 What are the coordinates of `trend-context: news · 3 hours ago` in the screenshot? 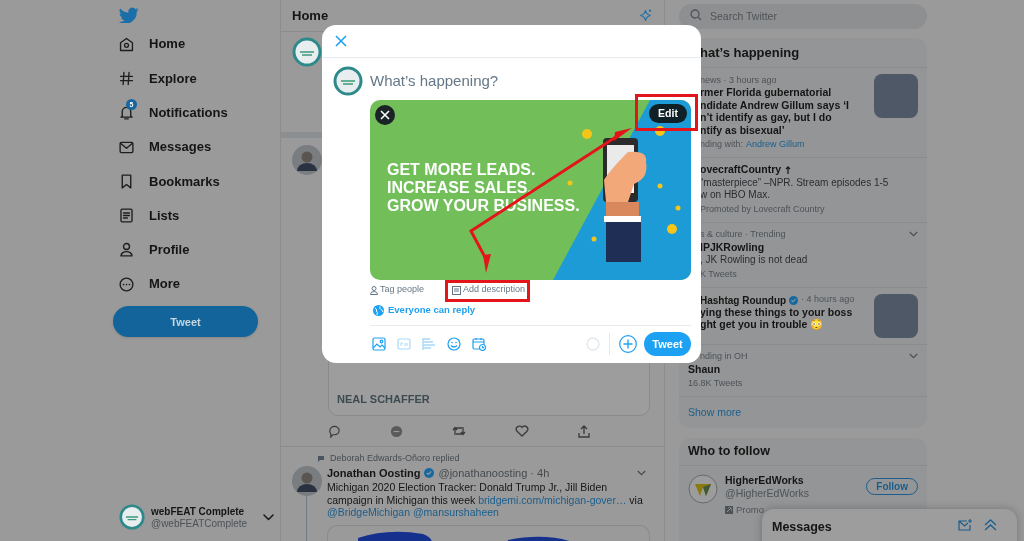 It's located at (738, 80).